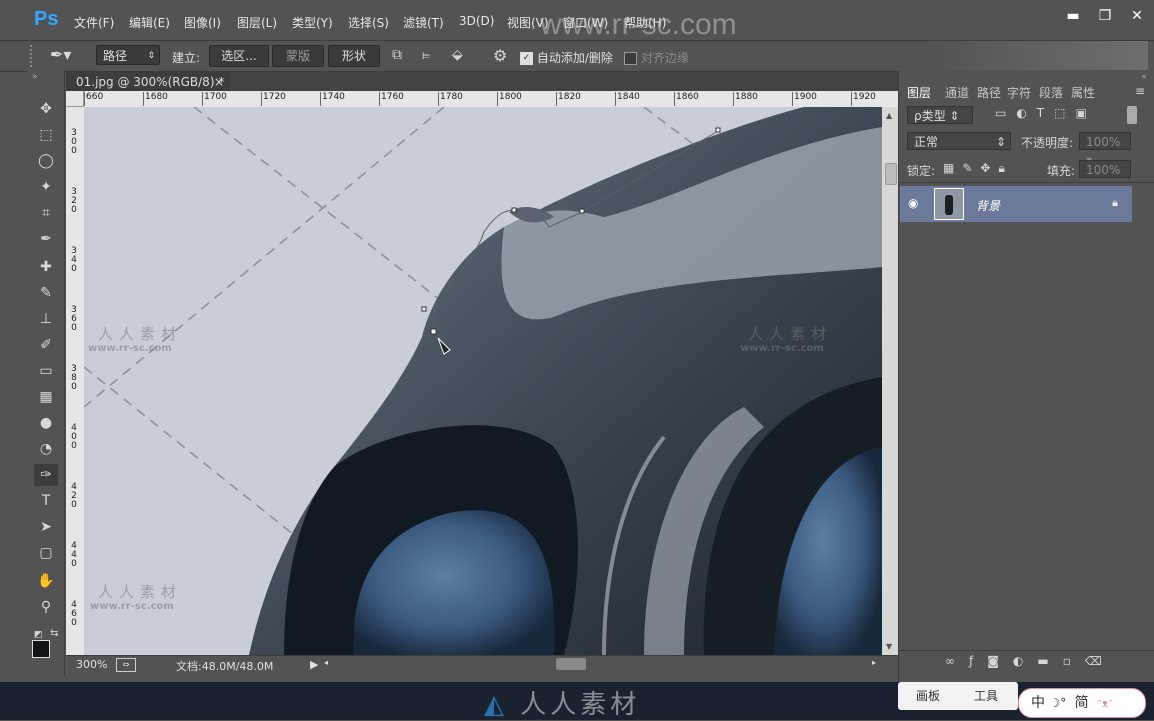 This screenshot has width=1154, height=721. What do you see at coordinates (891, 174) in the screenshot?
I see `scroll-thumb` at bounding box center [891, 174].